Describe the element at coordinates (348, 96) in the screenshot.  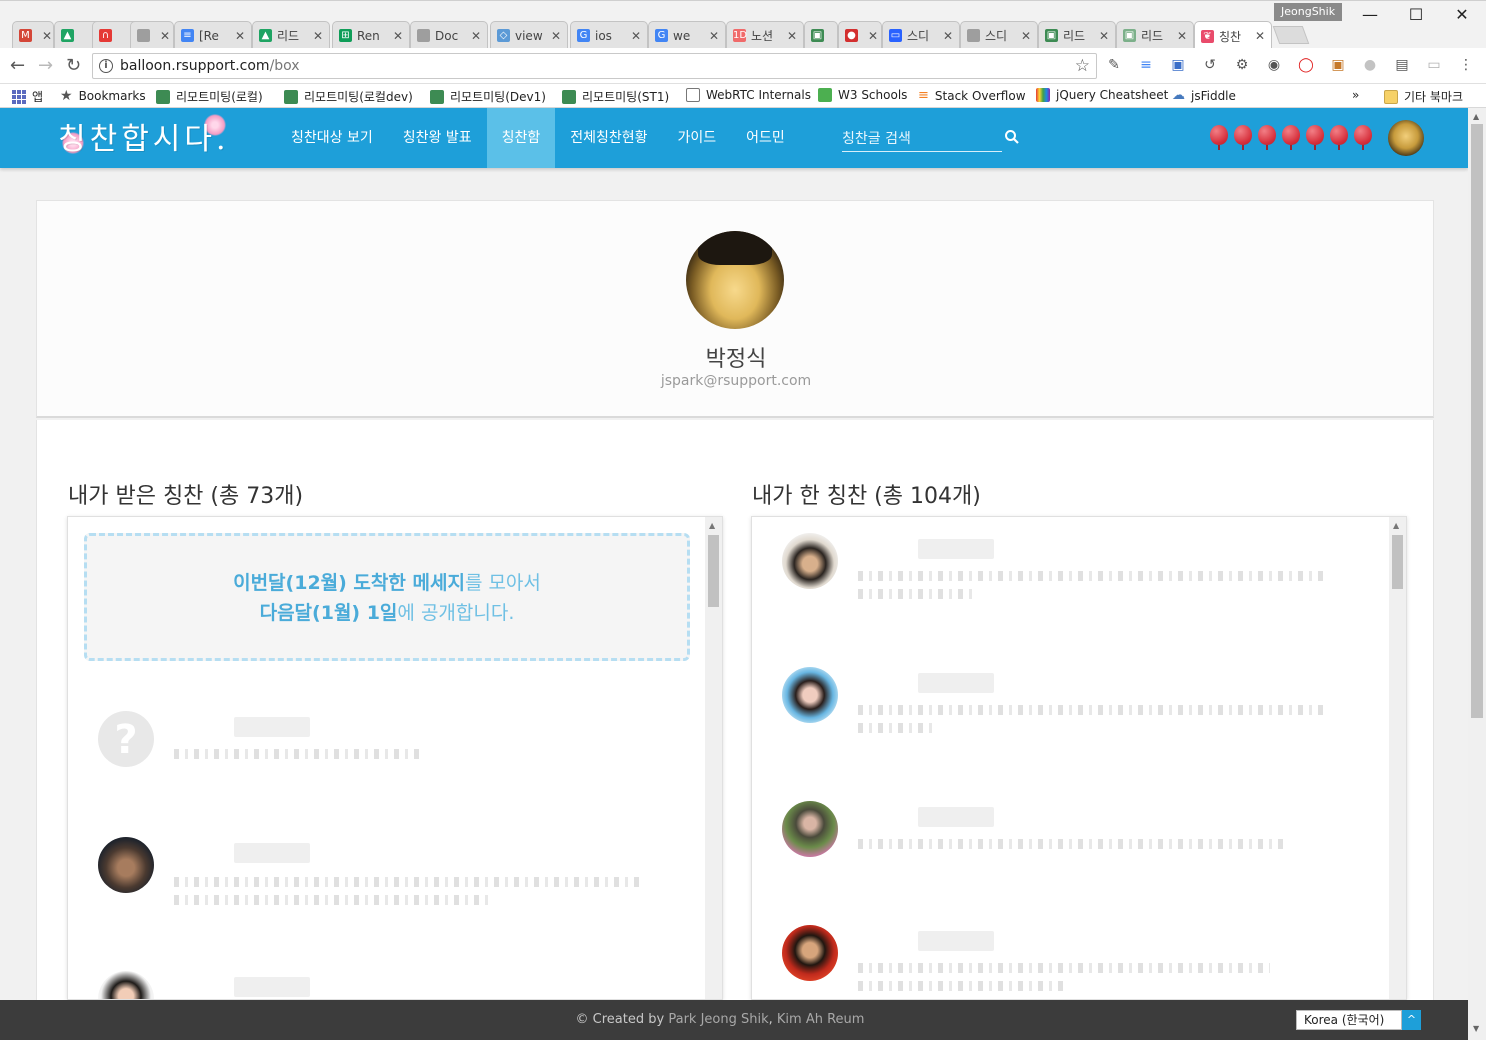
I see `bookmark-remotemeeting-localdev: 리모트미팅(로컬dev)` at that location.